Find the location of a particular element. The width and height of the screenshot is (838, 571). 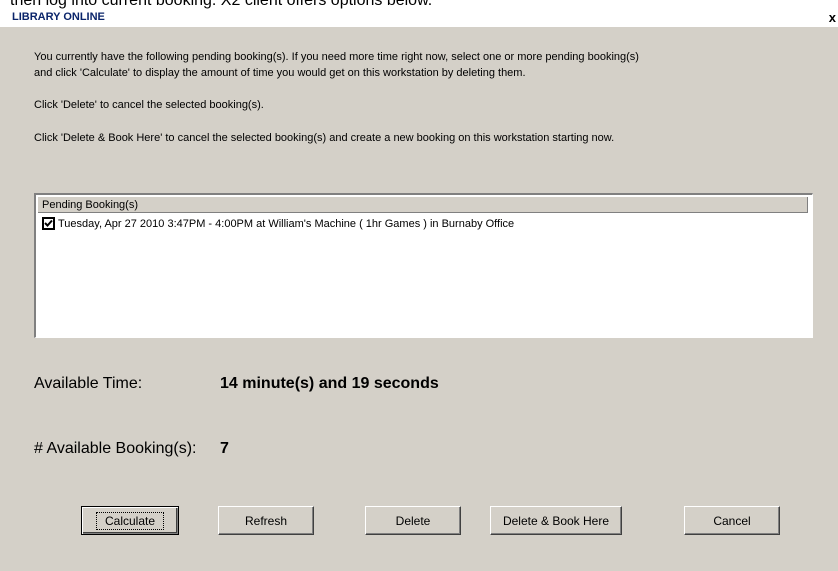

calculate-button: Calculate is located at coordinates (130, 520).